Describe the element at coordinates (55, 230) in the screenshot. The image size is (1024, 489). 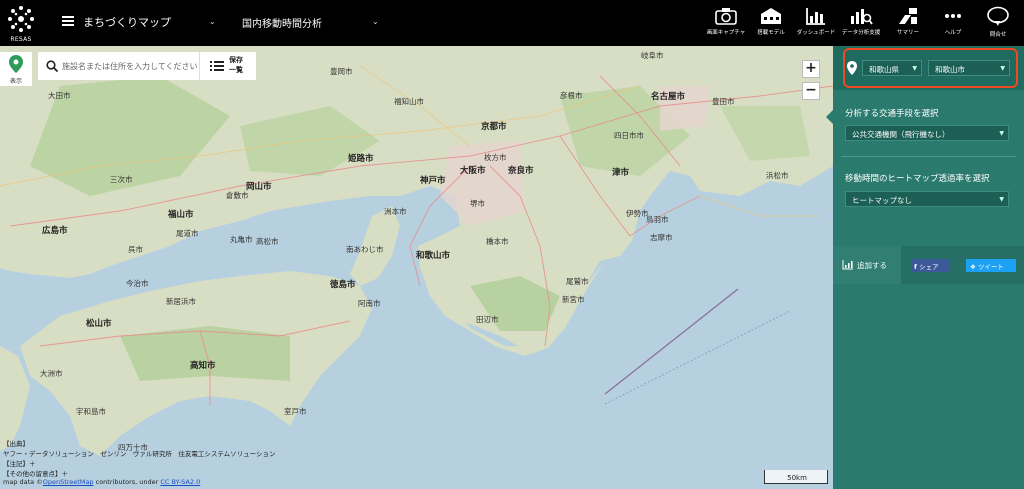
I see `place-label: 広島市` at that location.